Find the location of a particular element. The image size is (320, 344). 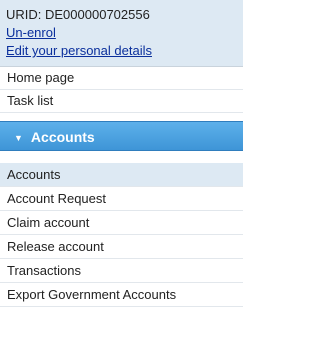

main-nav: Home page Task list is located at coordinates (121, 89).